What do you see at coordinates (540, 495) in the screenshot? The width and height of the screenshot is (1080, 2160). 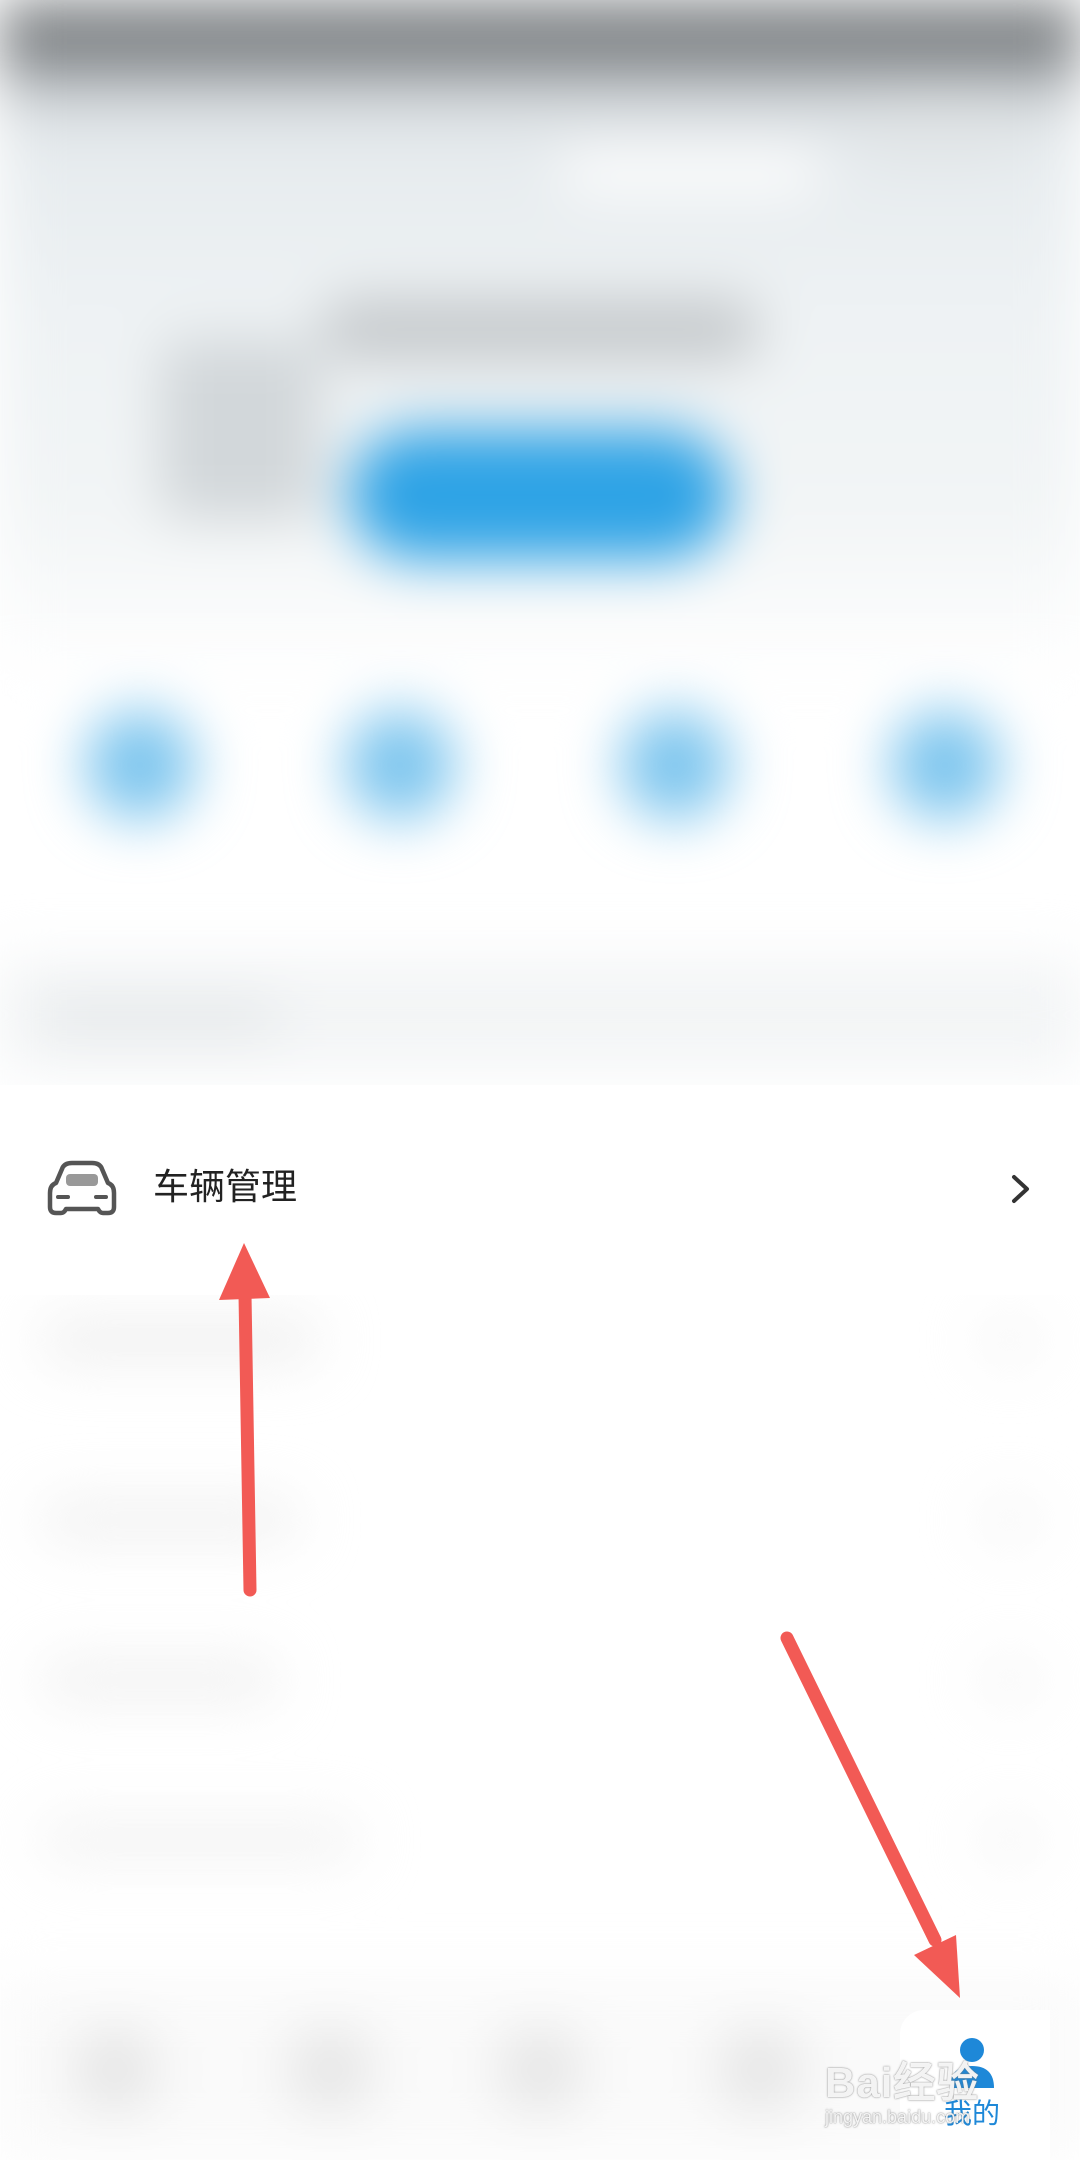 I see `primary-button-blurred` at bounding box center [540, 495].